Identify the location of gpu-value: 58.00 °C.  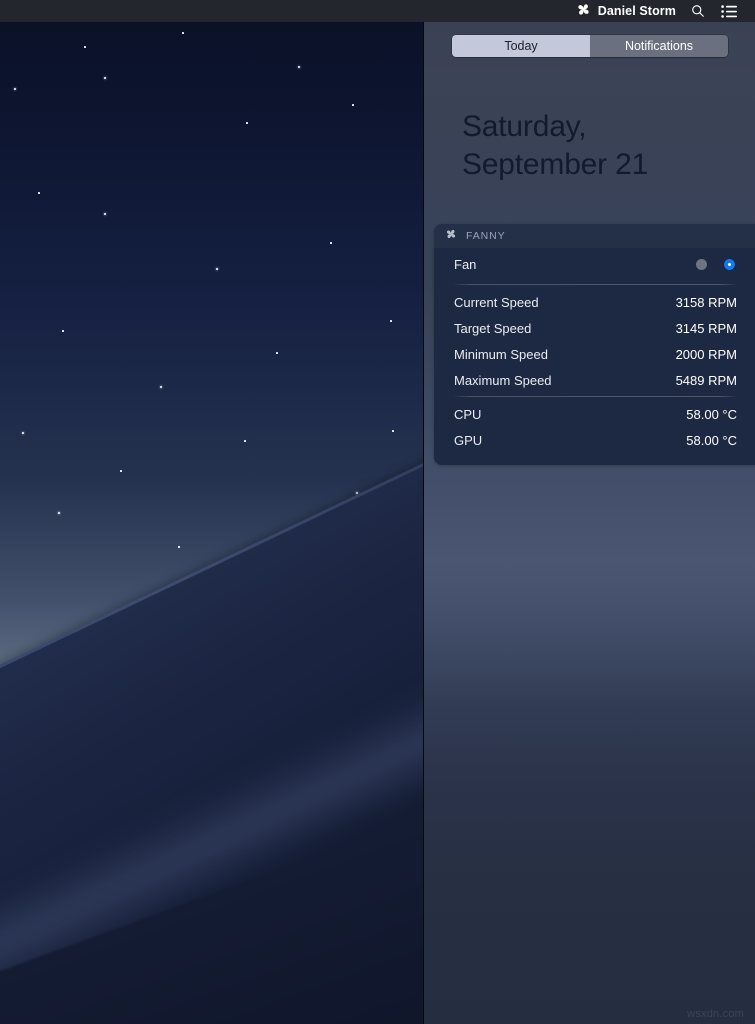
(711, 440).